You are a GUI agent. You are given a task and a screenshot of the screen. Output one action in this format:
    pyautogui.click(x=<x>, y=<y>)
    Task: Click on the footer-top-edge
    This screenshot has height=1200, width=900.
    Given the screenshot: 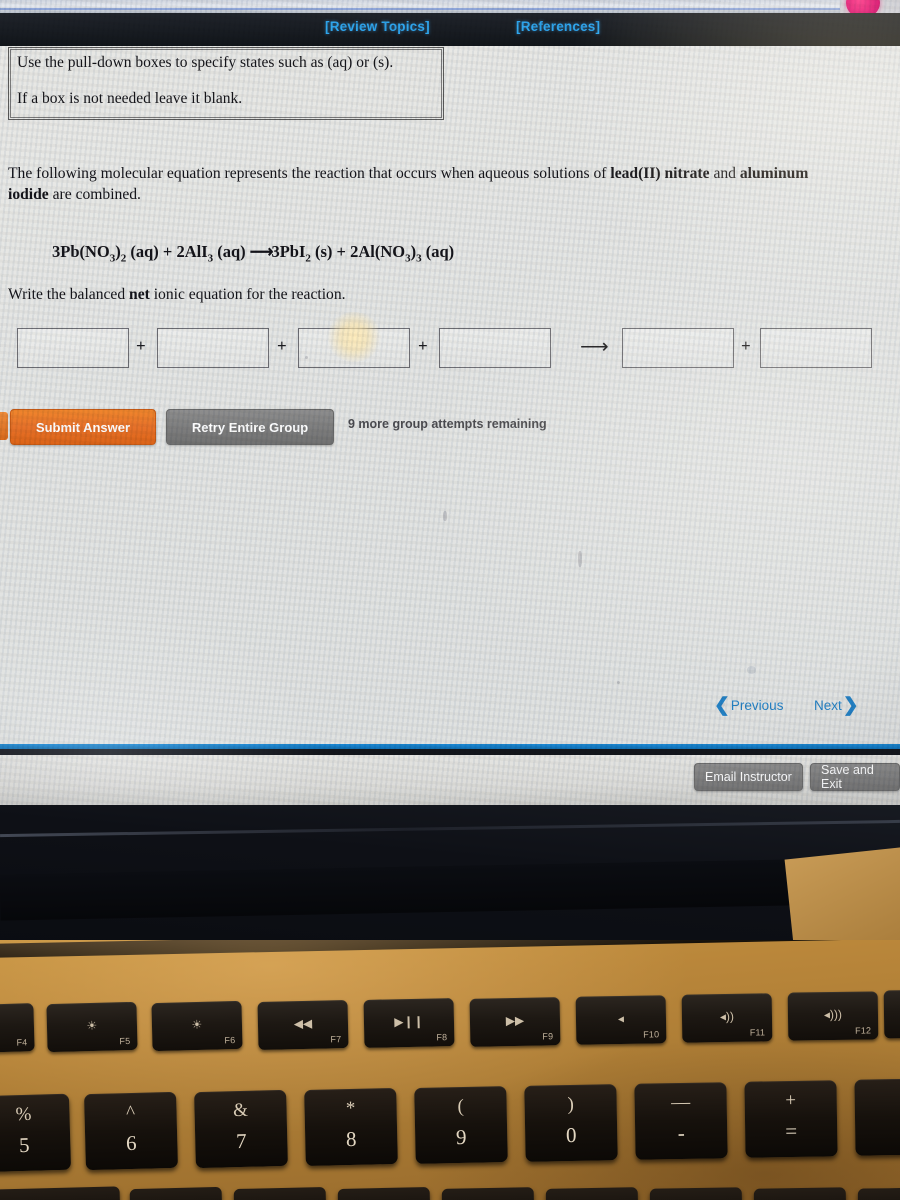 What is the action you would take?
    pyautogui.click(x=450, y=752)
    